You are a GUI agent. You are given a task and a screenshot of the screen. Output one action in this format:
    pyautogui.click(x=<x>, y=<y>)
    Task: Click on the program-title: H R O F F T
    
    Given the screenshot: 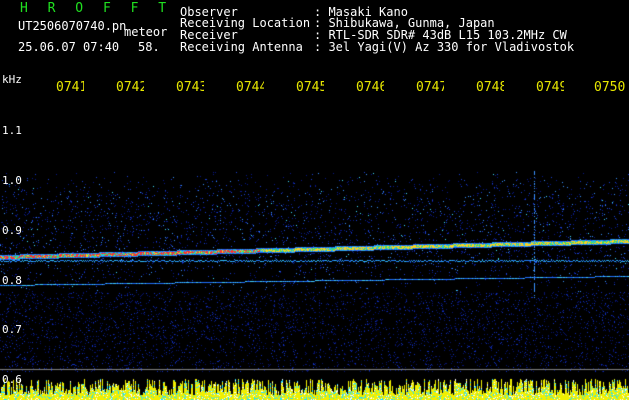 What is the action you would take?
    pyautogui.click(x=96, y=8)
    